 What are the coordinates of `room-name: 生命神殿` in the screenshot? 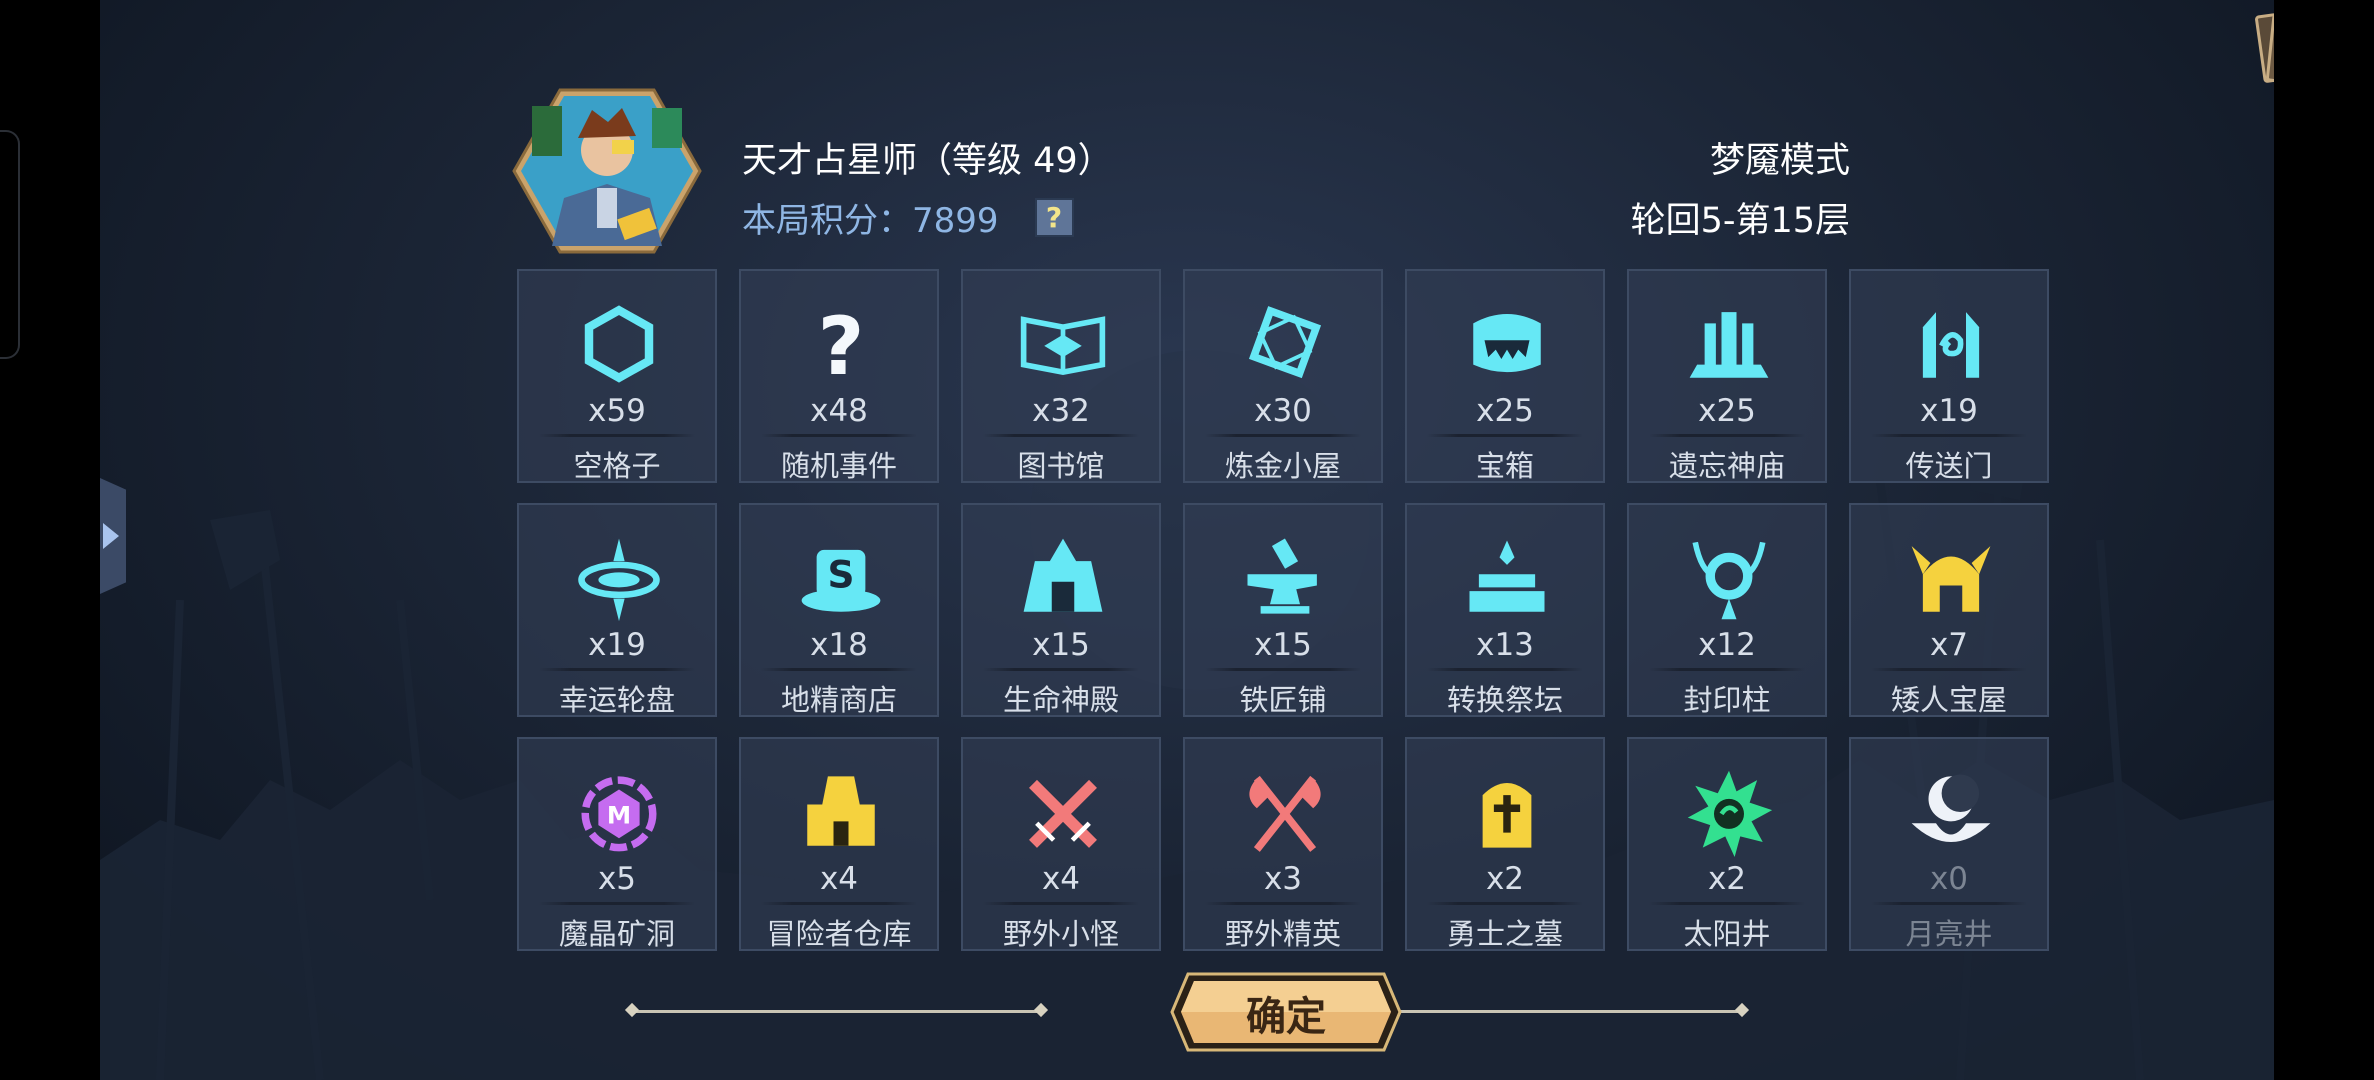 It's located at (1060, 700).